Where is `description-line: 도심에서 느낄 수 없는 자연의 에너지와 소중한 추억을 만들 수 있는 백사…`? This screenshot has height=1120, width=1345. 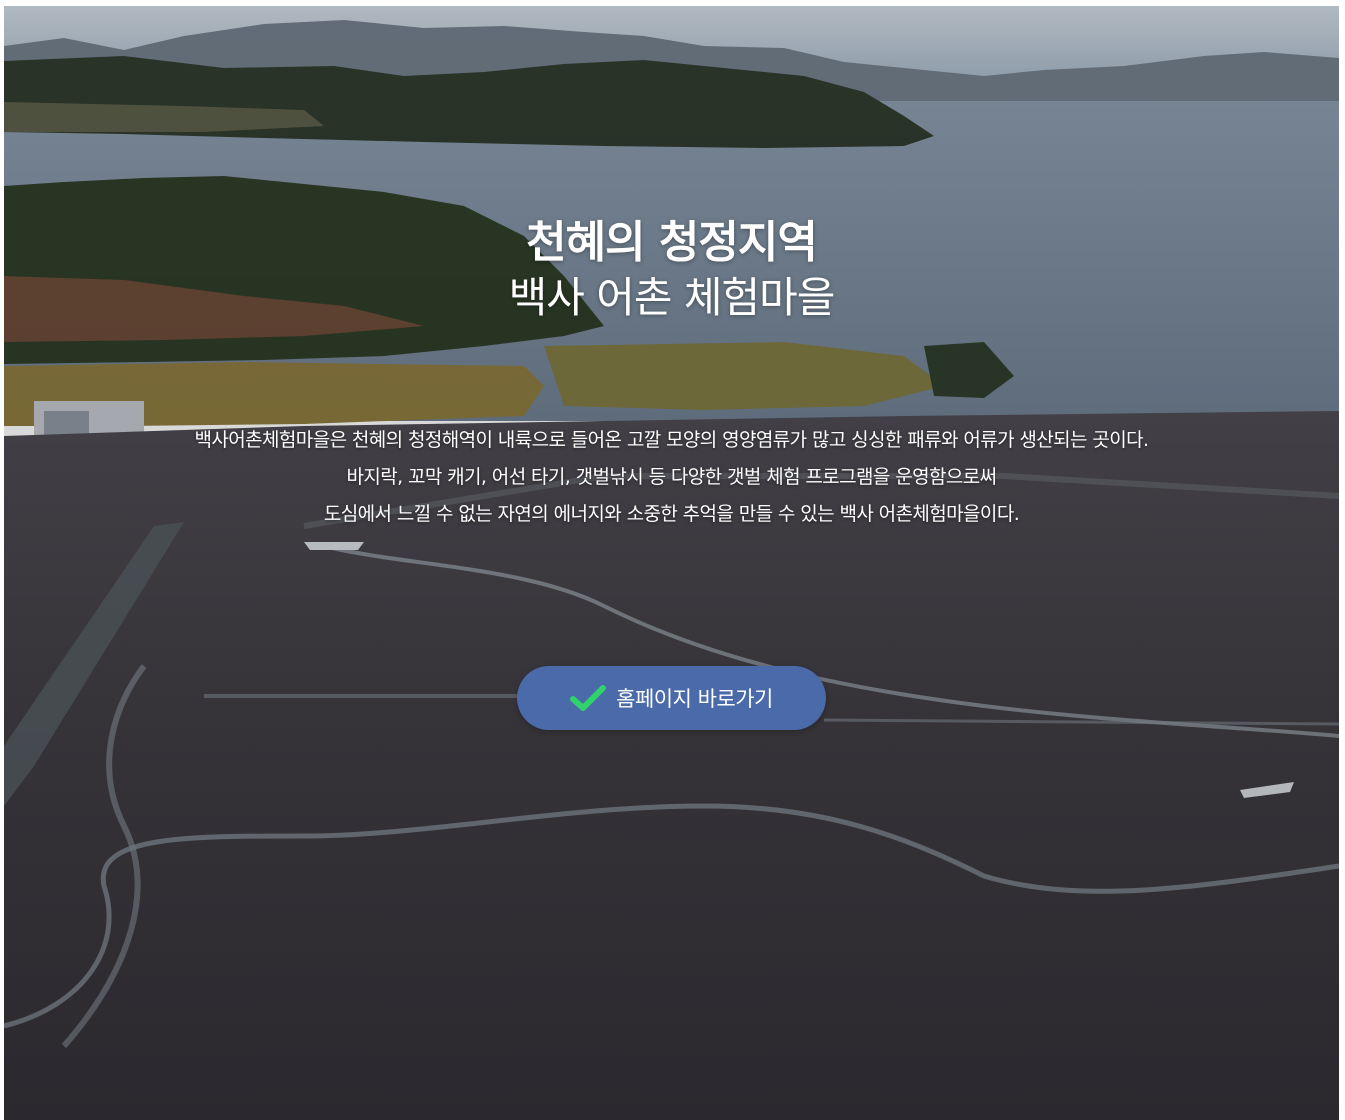
description-line: 도심에서 느낄 수 없는 자연의 에너지와 소중한 추억을 만들 수 있는 백사… is located at coordinates (671, 514).